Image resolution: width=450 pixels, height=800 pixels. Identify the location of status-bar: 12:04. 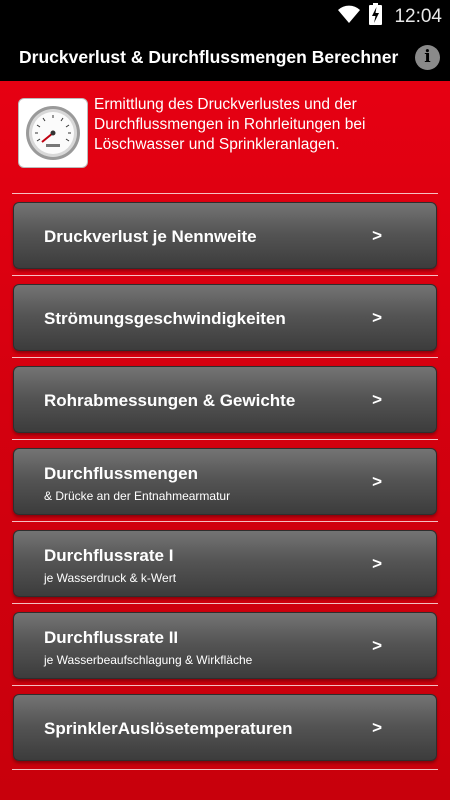
(225, 16).